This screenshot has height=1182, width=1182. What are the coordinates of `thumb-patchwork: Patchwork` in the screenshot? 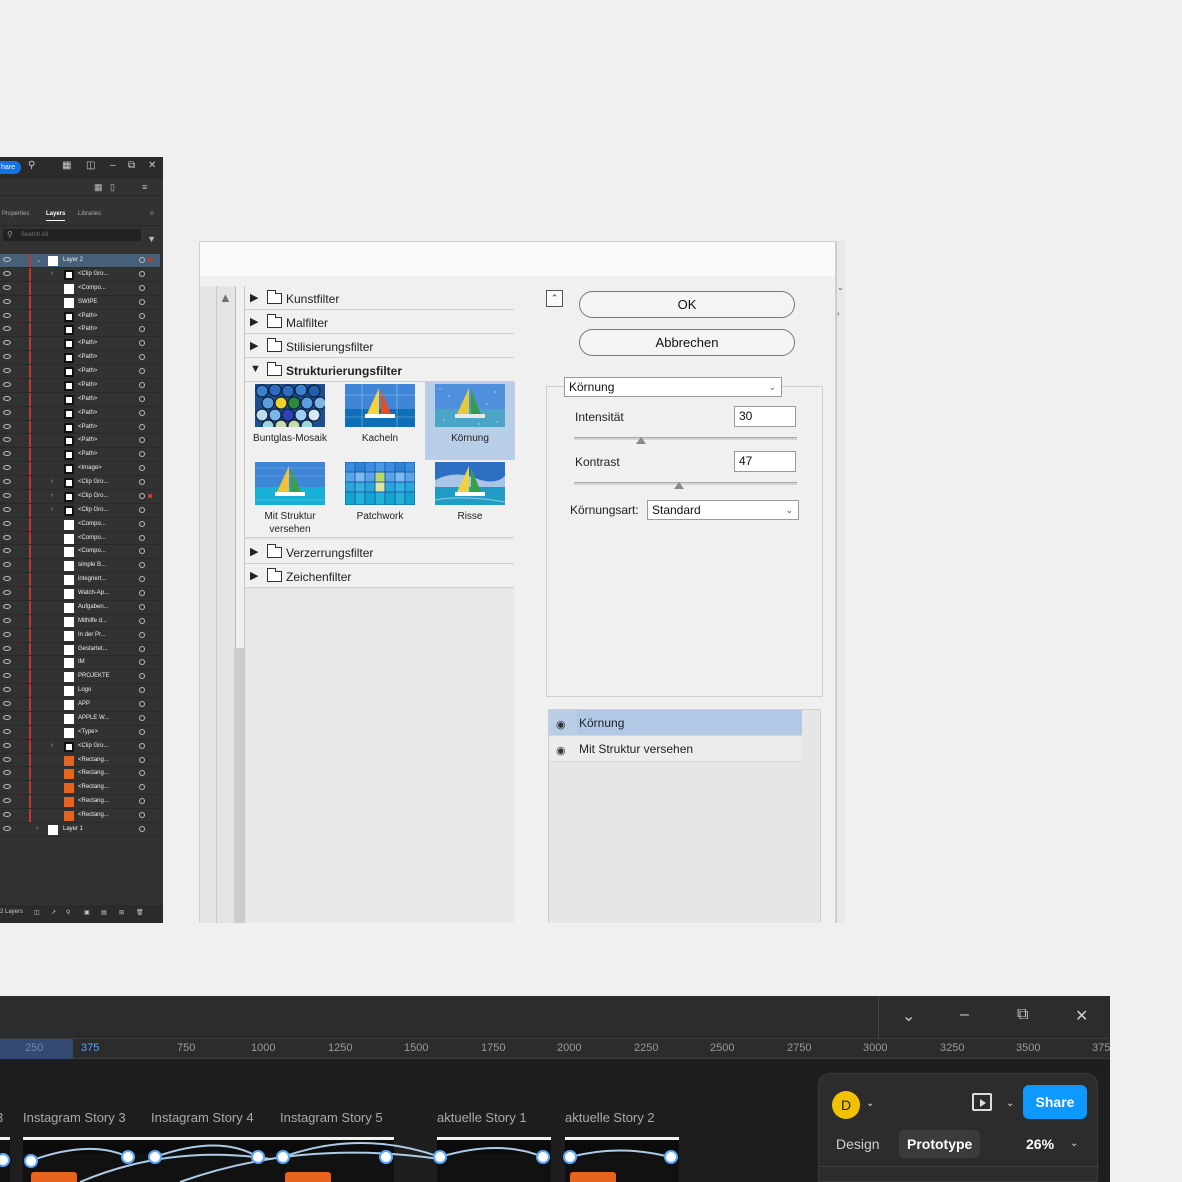 It's located at (380, 499).